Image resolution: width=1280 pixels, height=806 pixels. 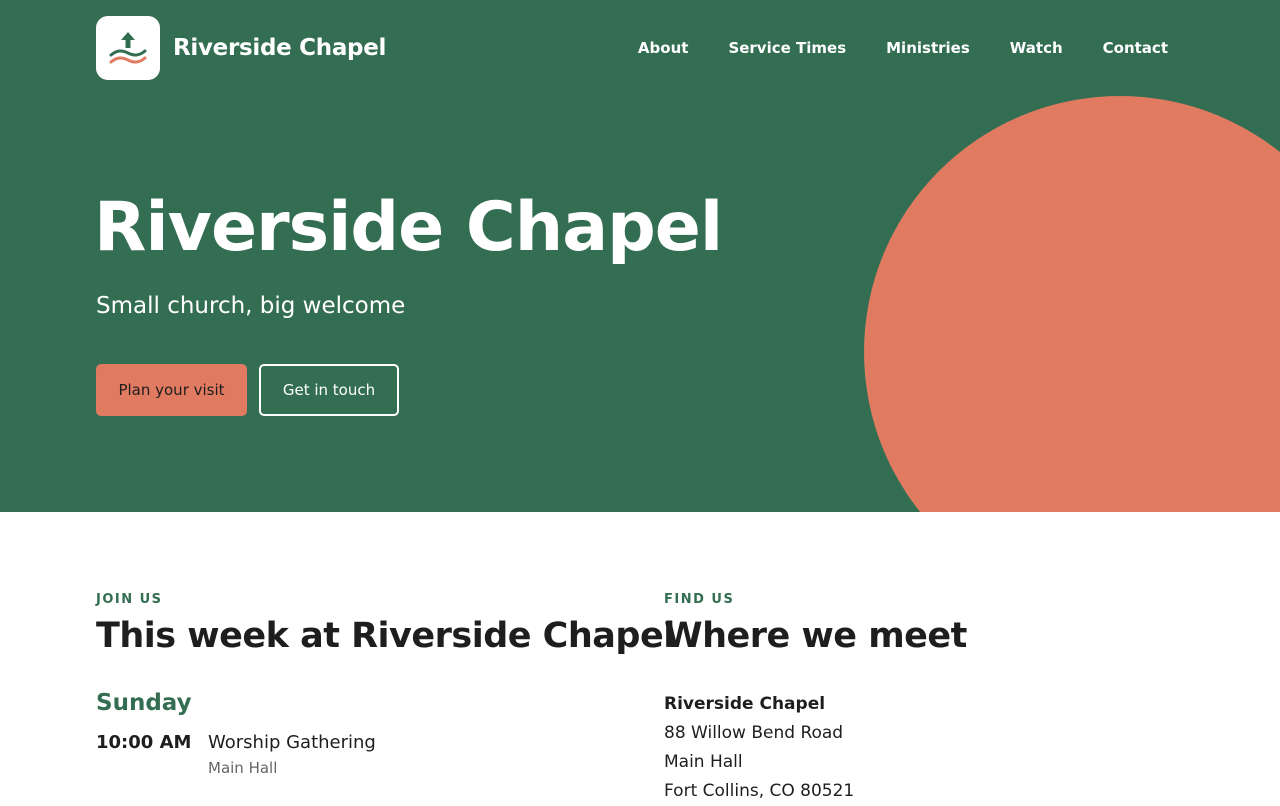 I want to click on plan-visit-button: Plan your visit, so click(x=171, y=390).